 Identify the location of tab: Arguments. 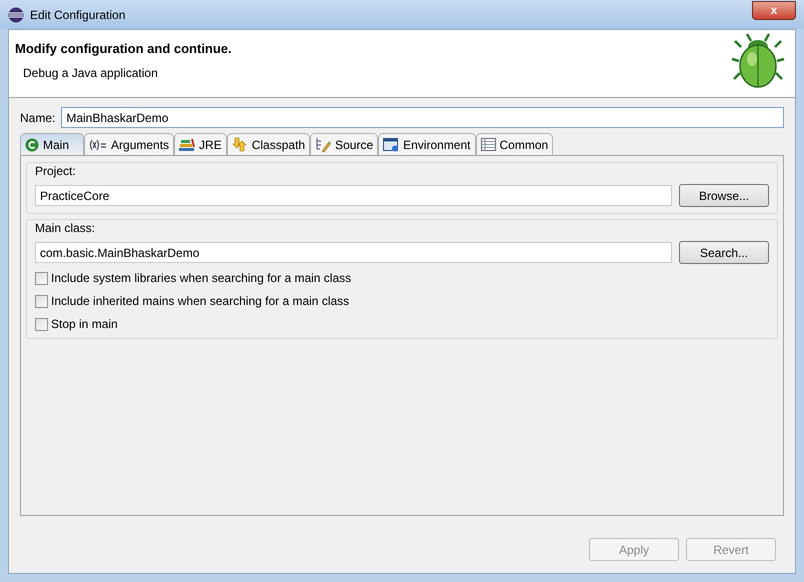
(129, 144).